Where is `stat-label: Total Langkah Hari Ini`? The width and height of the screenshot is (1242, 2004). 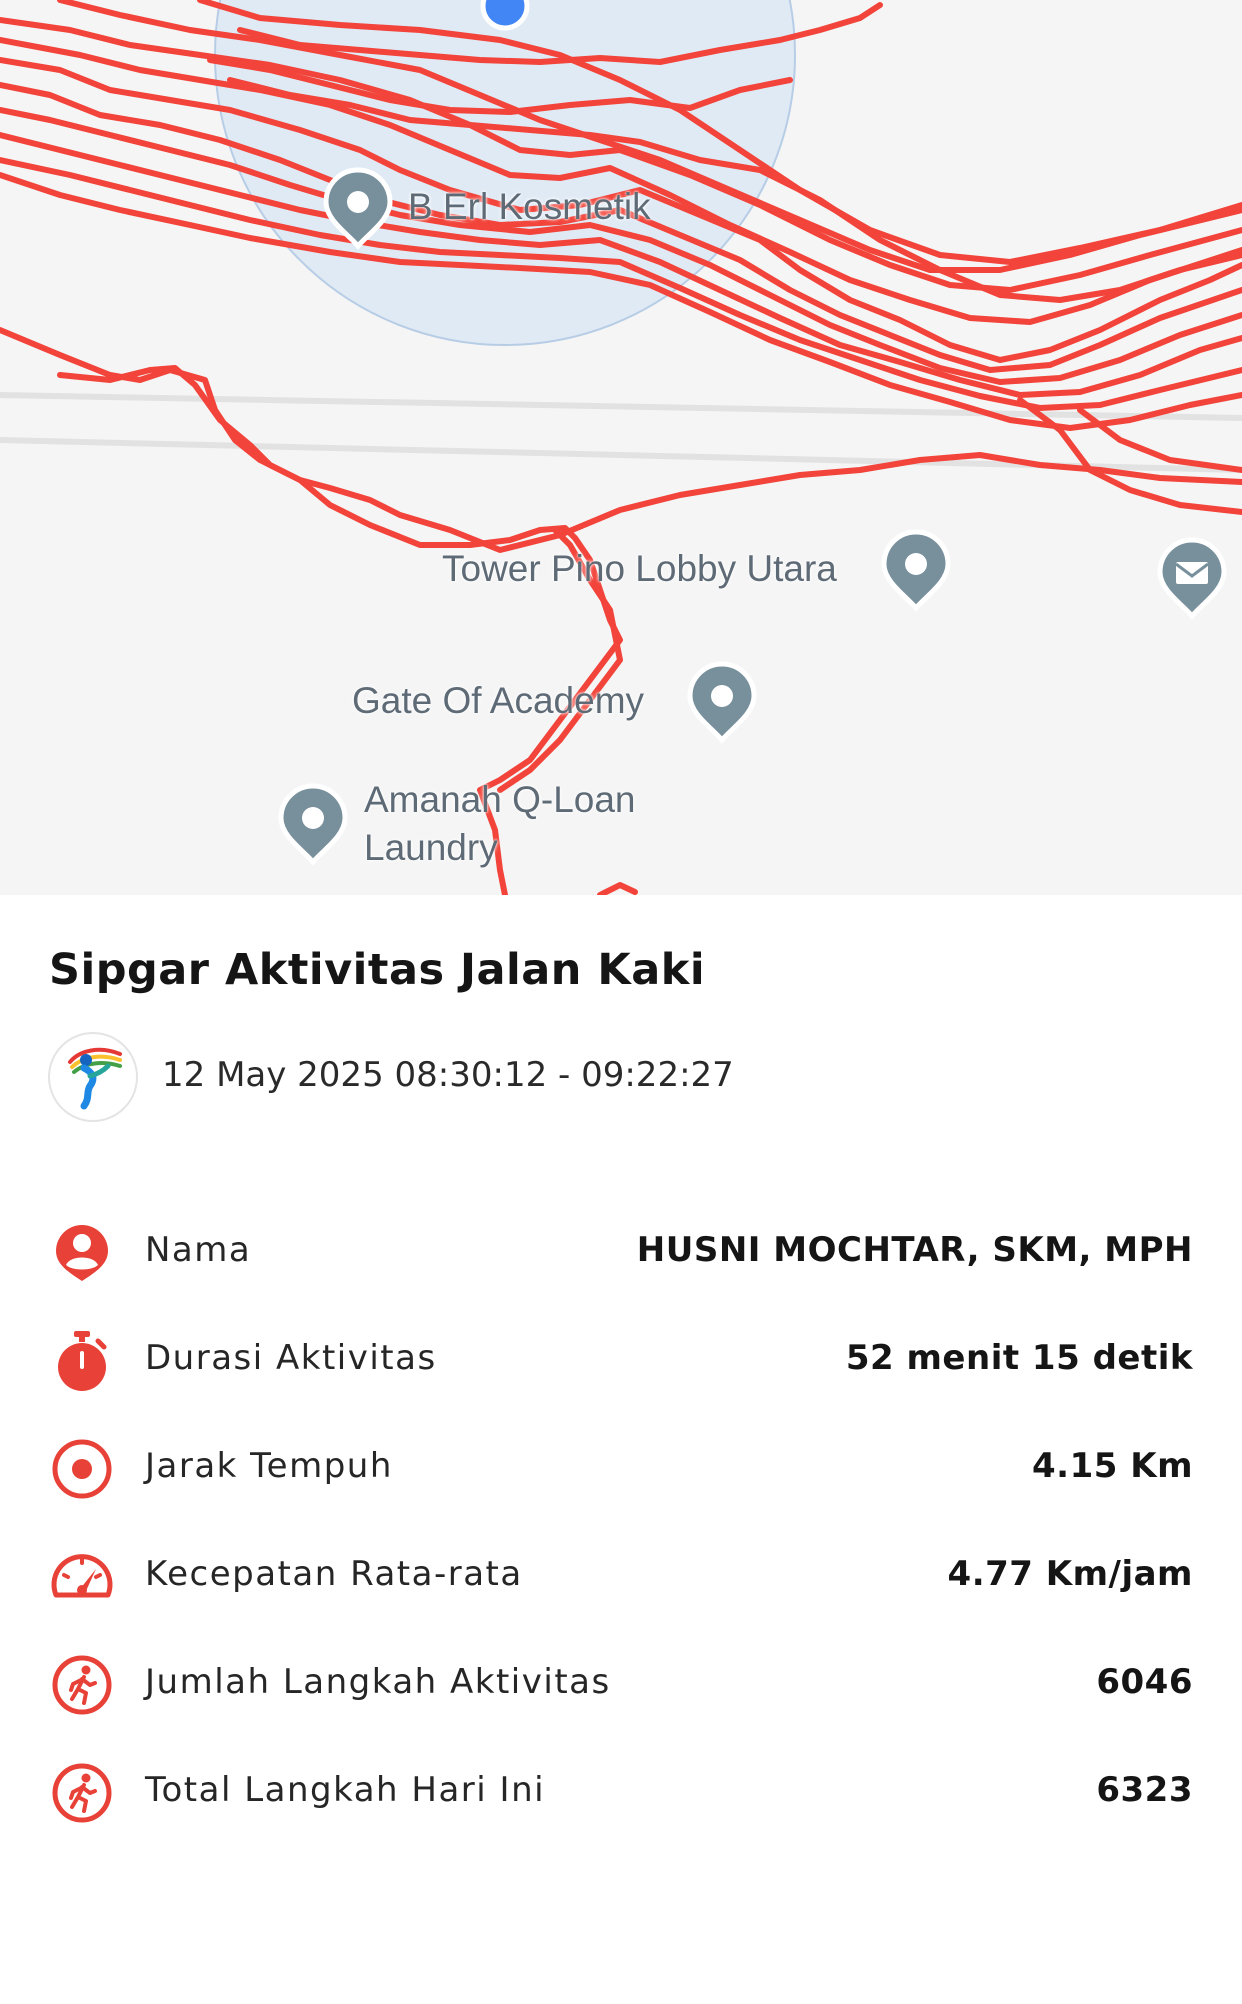 stat-label: Total Langkah Hari Ini is located at coordinates (345, 1790).